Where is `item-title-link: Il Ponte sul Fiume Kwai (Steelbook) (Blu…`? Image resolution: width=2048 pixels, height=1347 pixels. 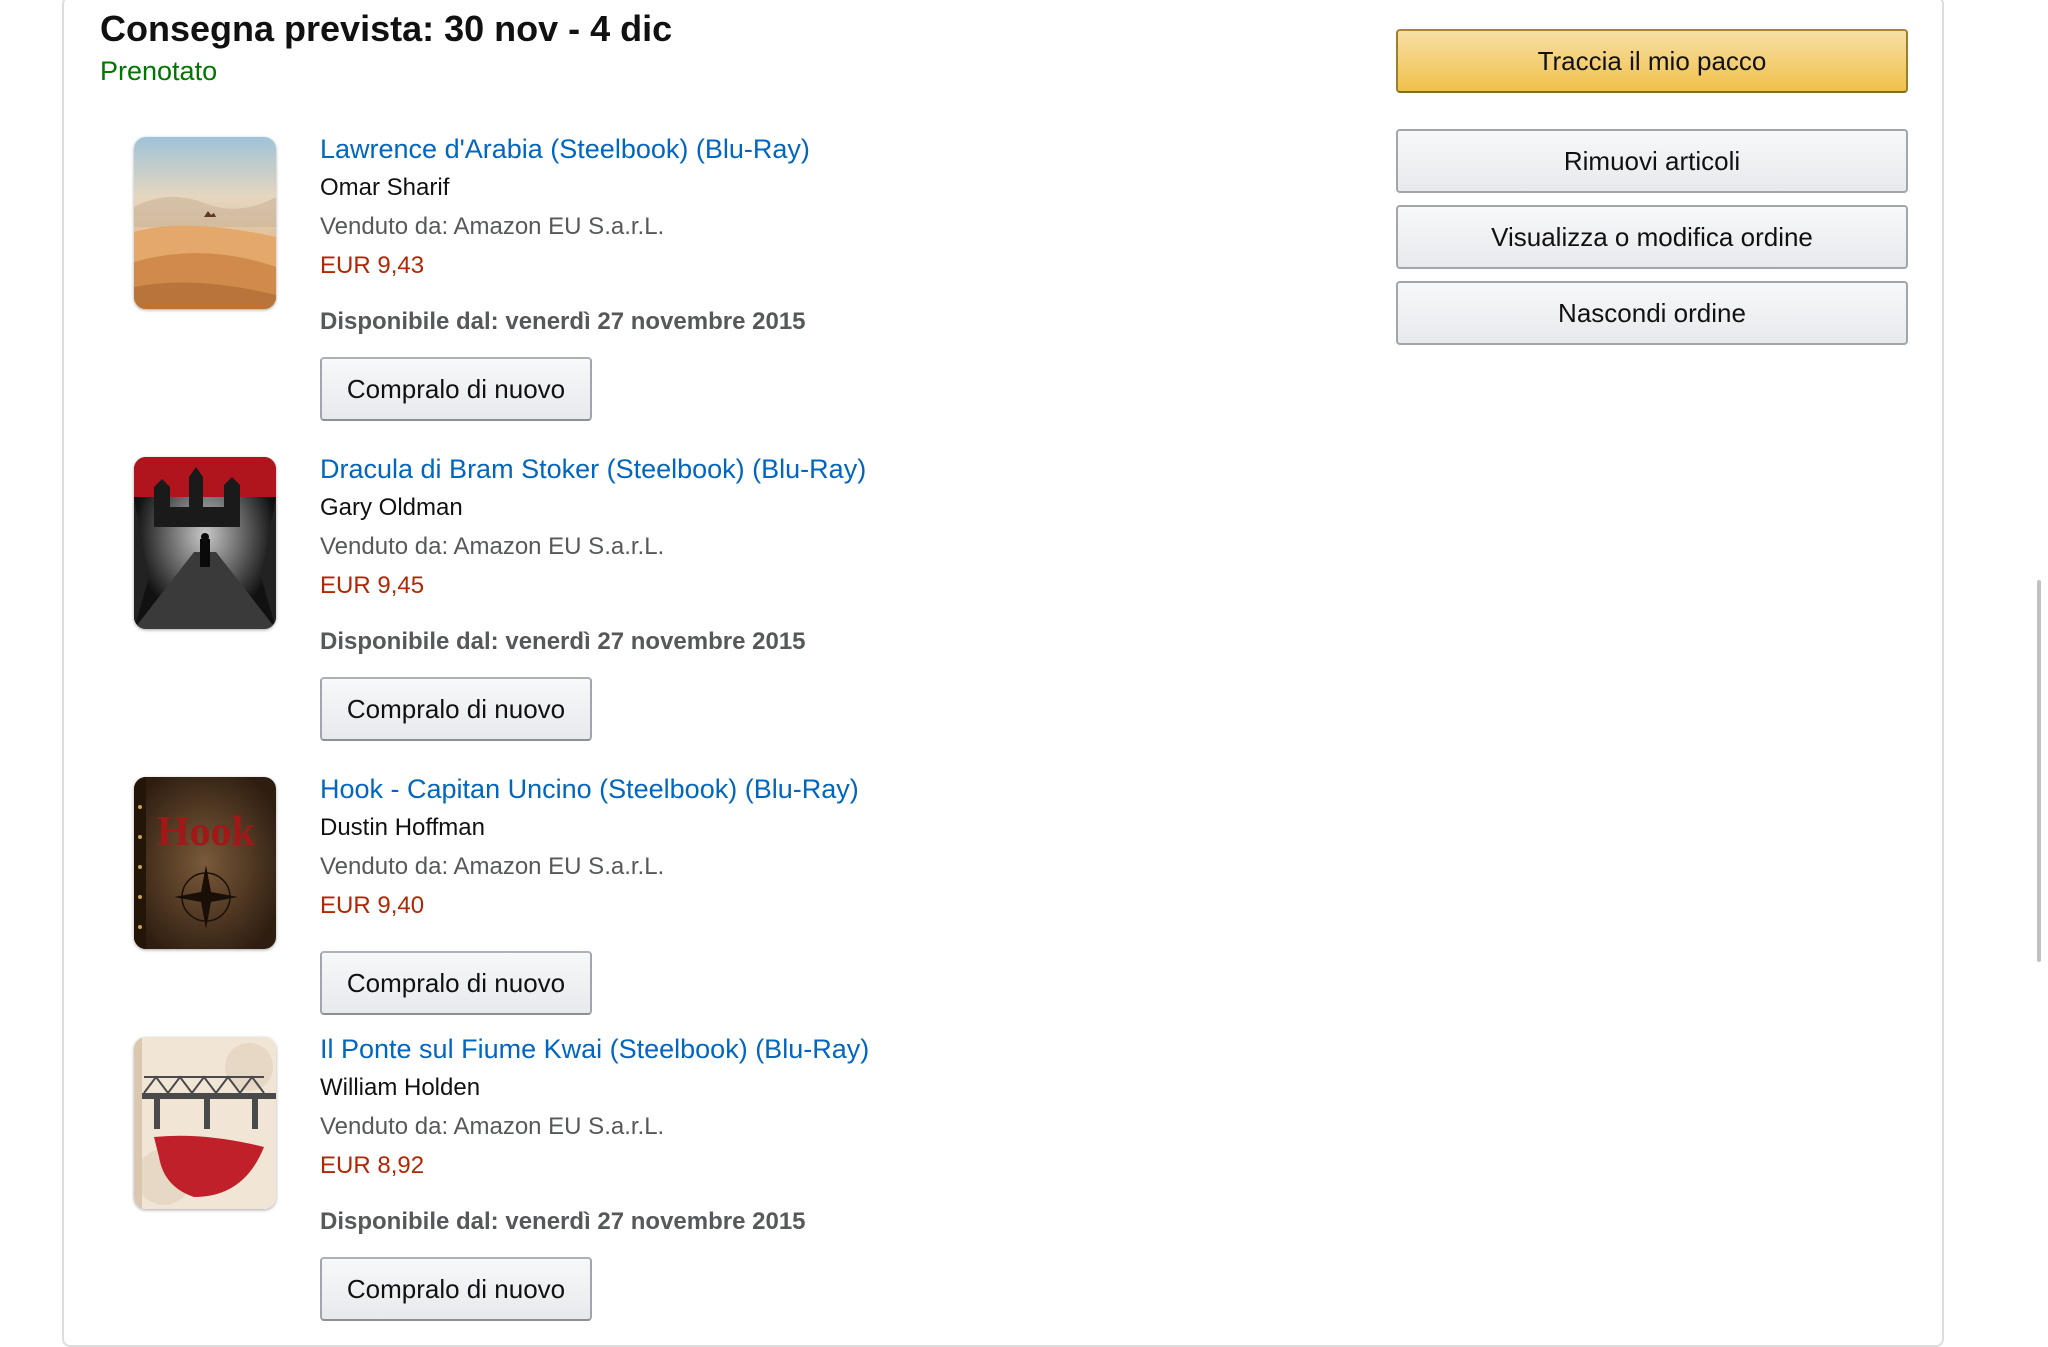
item-title-link: Il Ponte sul Fiume Kwai (Steelbook) (Blu… is located at coordinates (720, 1049).